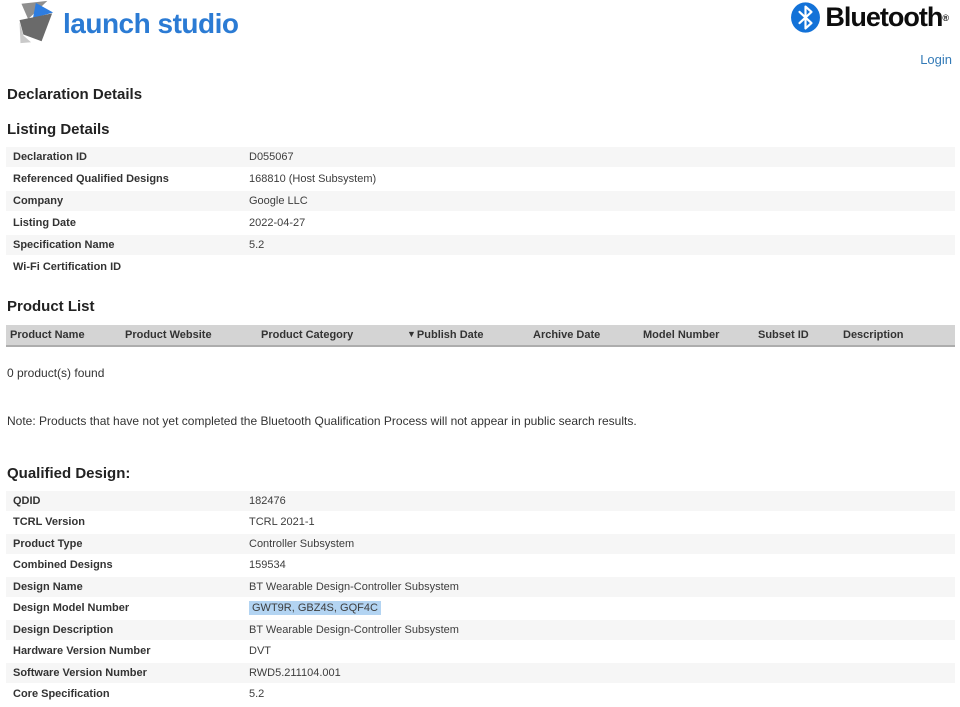  What do you see at coordinates (295, 672) in the screenshot?
I see `row-value: RWD5.211104.001` at bounding box center [295, 672].